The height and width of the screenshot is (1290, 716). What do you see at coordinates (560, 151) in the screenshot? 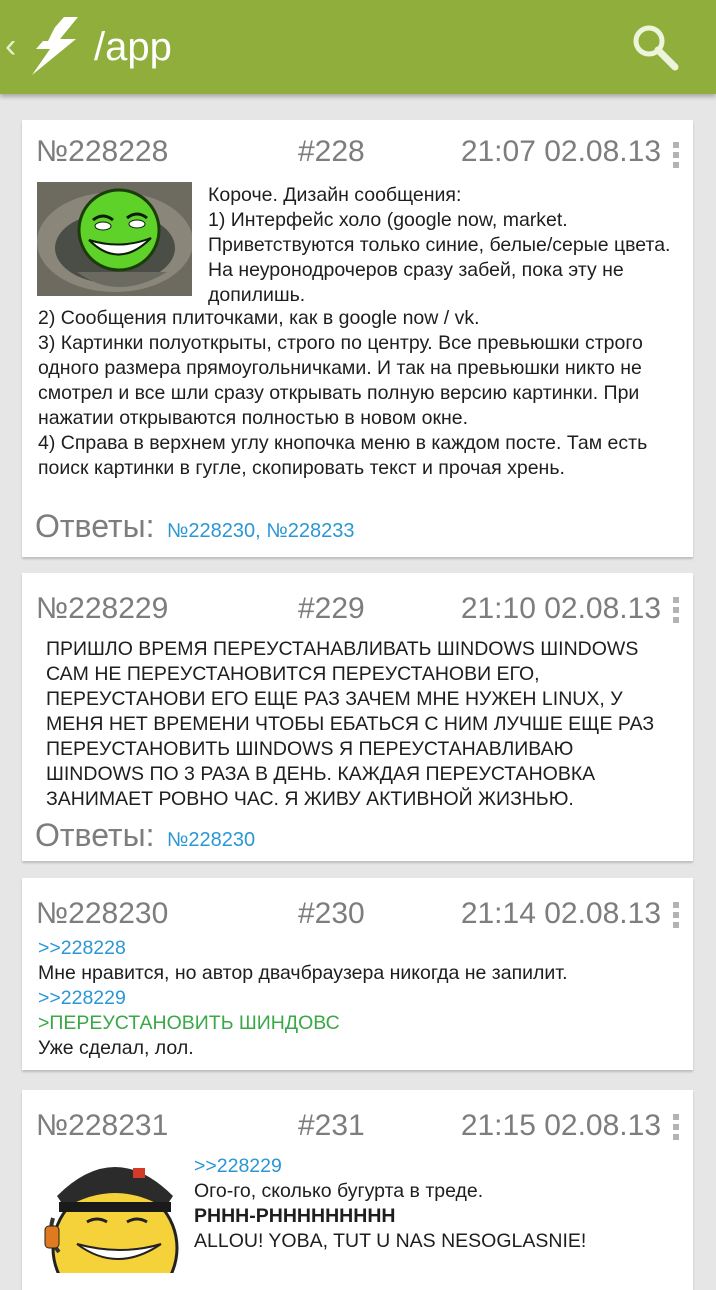
I see `post-datetime: 21:07 02.08.13` at bounding box center [560, 151].